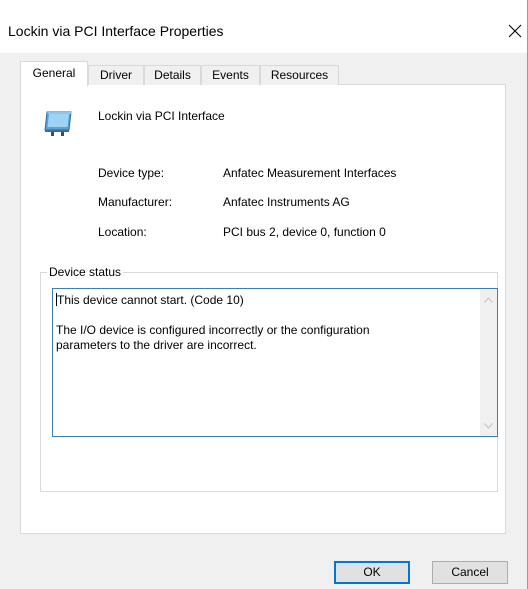 The image size is (528, 589). Describe the element at coordinates (116, 31) in the screenshot. I see `window-title: Lockin via PCI Interface Properties` at that location.